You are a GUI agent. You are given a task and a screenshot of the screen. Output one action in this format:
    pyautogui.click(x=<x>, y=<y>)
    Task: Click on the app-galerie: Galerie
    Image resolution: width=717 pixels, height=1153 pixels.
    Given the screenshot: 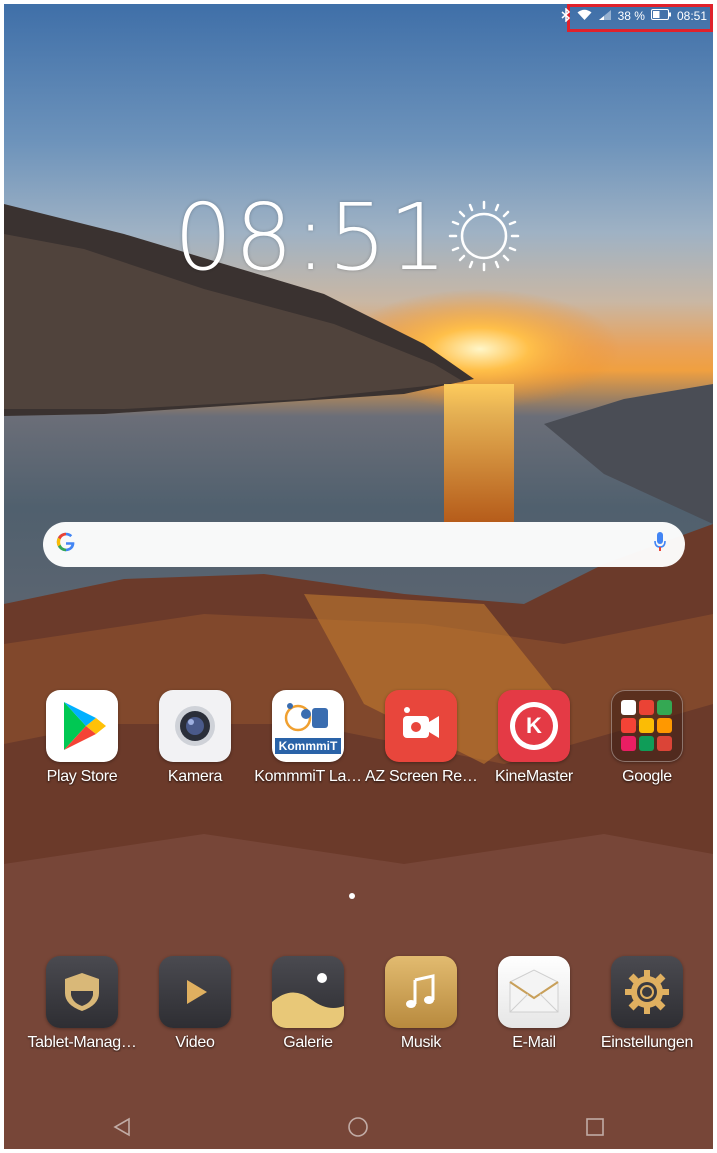 What is the action you would take?
    pyautogui.click(x=308, y=1004)
    